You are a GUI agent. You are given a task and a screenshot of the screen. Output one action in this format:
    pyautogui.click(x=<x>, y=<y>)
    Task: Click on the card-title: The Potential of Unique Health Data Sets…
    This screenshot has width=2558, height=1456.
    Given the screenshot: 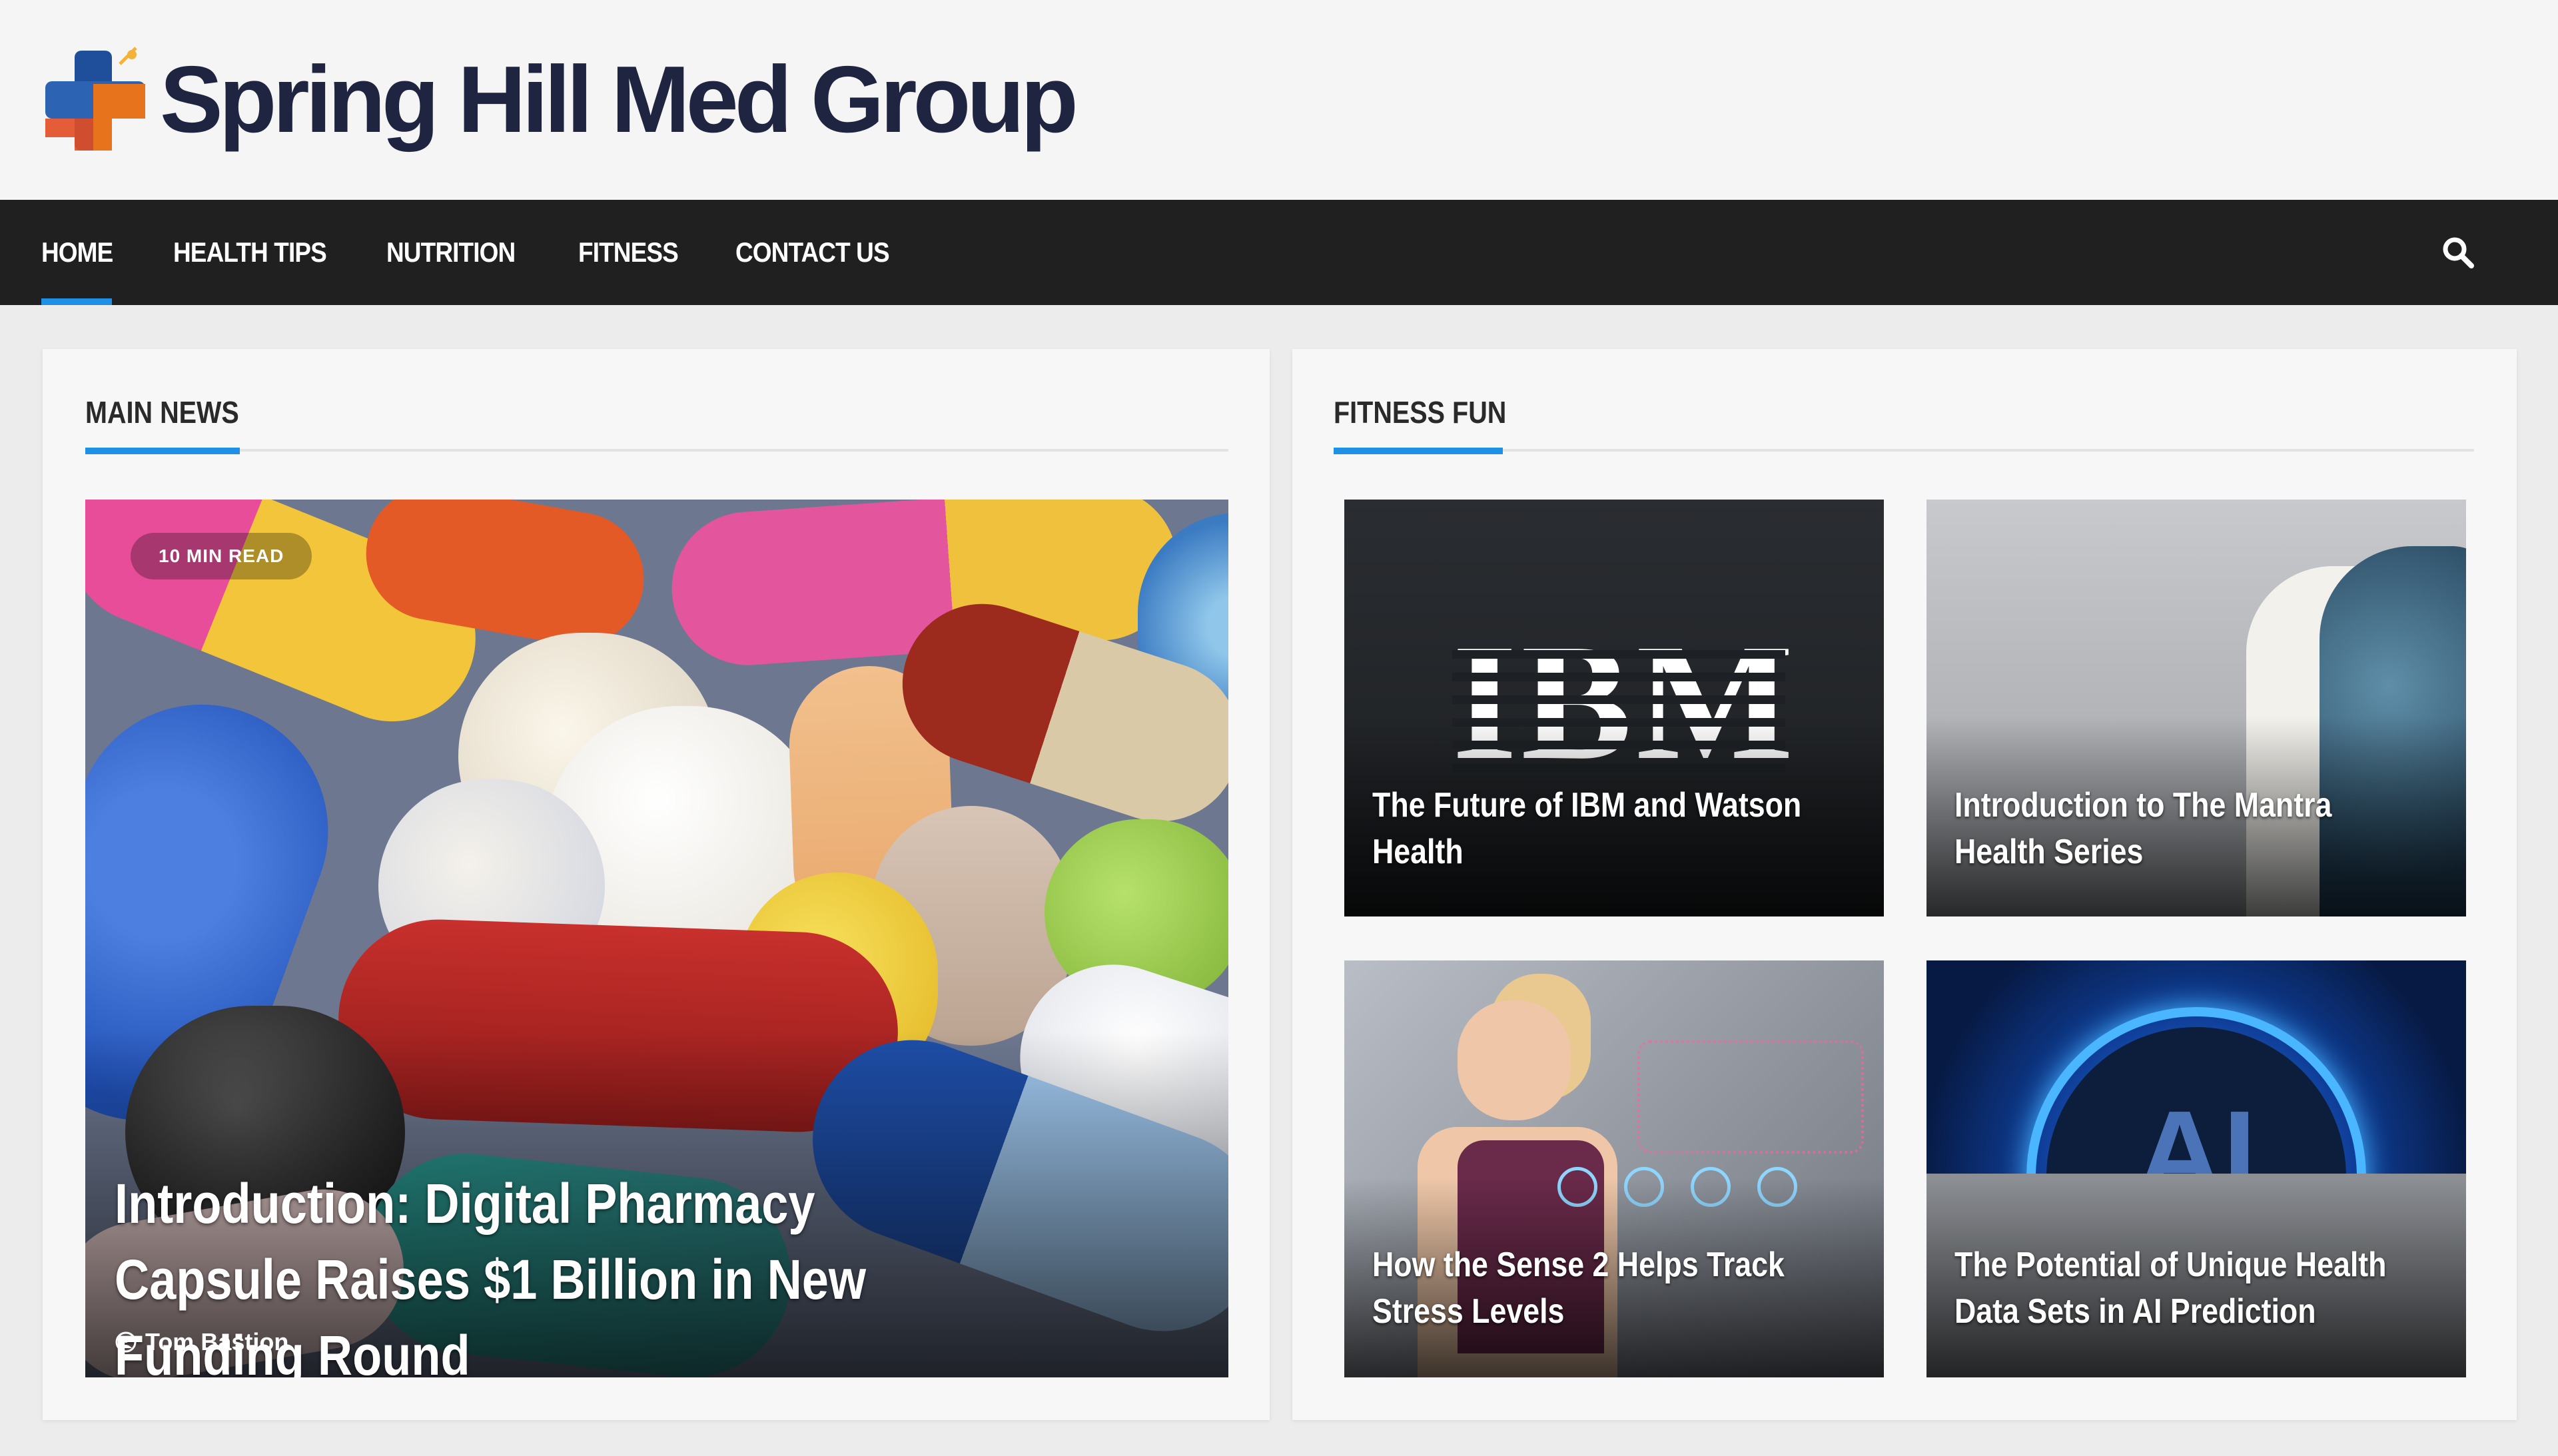 What is the action you would take?
    pyautogui.click(x=2172, y=1288)
    